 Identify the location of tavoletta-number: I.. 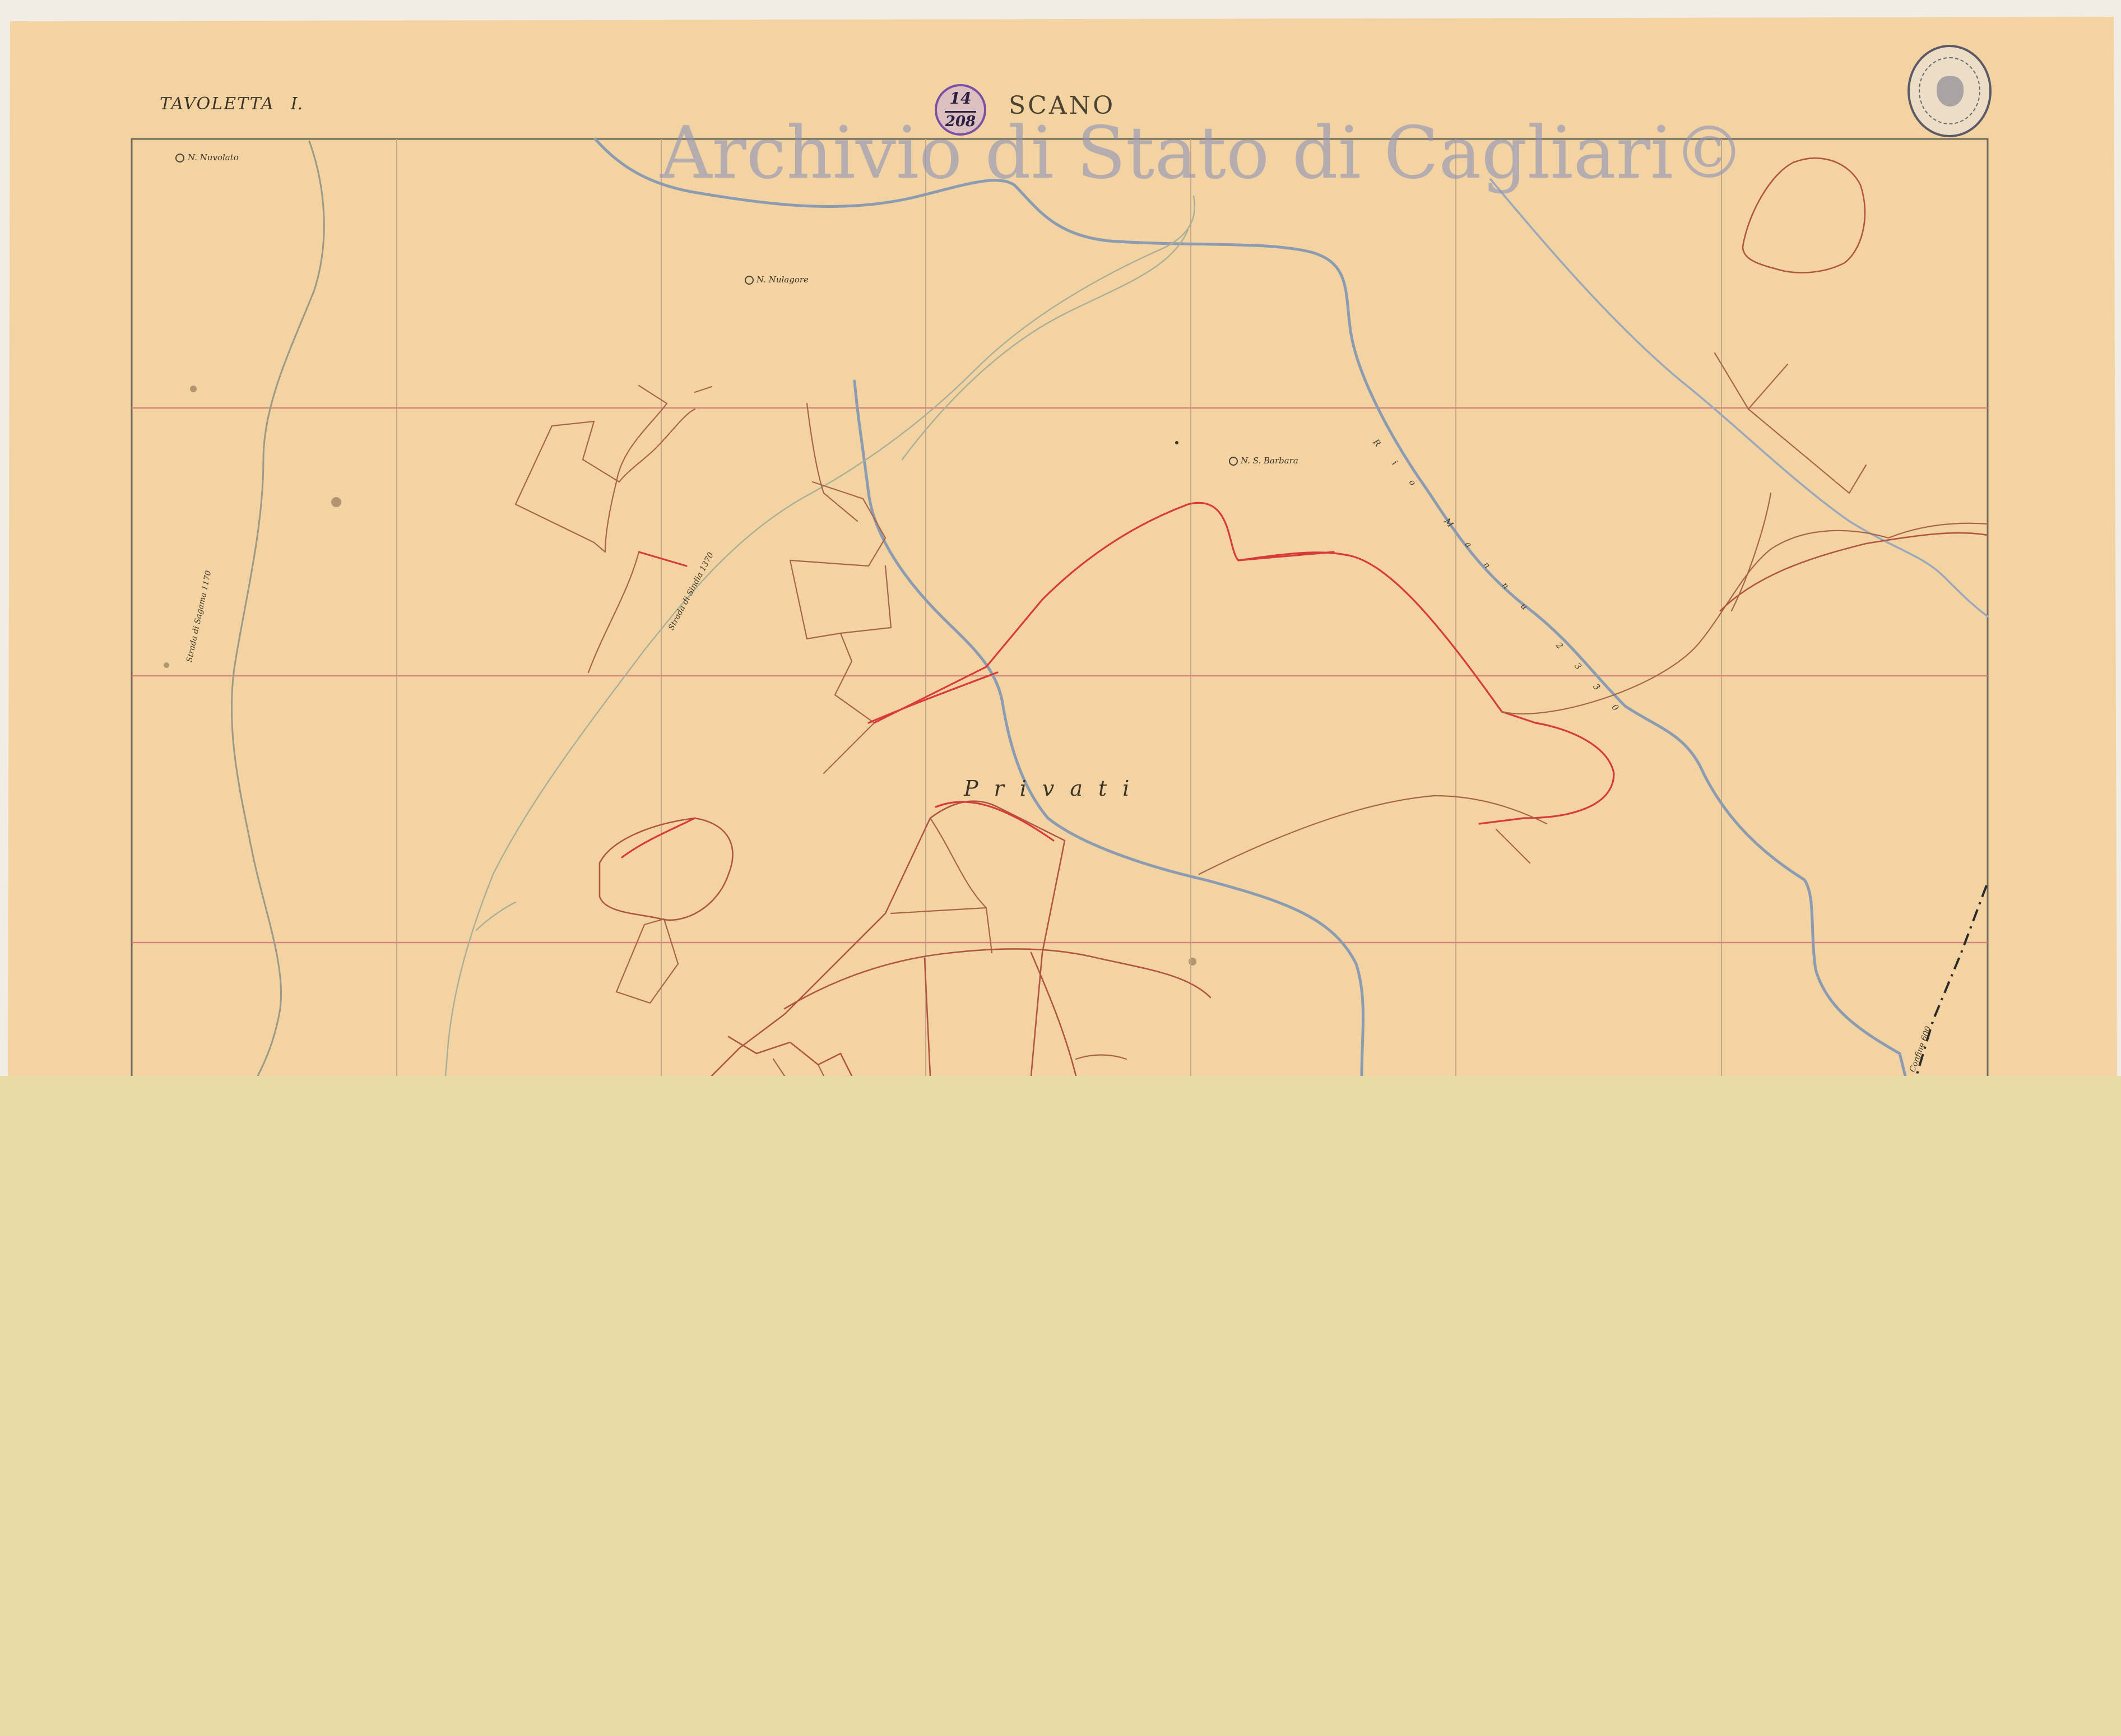
(296, 104).